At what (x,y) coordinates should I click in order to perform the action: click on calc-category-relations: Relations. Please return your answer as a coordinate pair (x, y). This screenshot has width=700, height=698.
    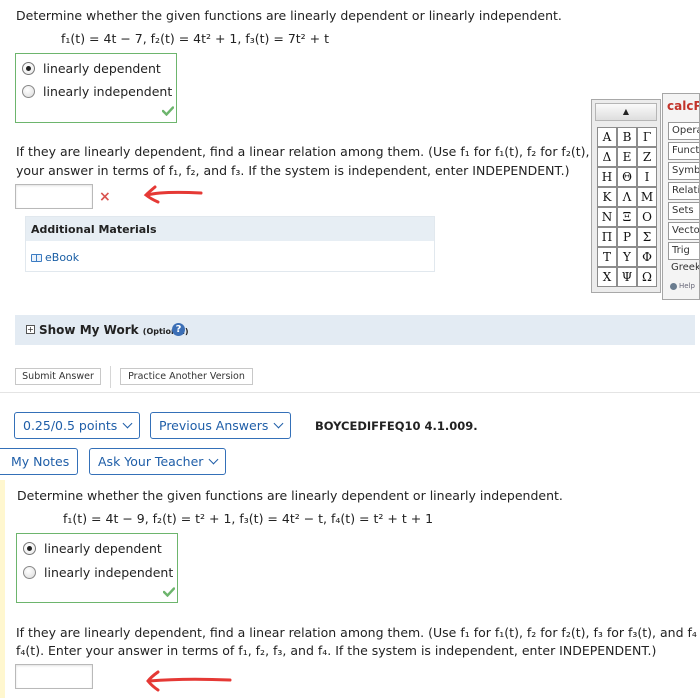
    Looking at the image, I should click on (683, 191).